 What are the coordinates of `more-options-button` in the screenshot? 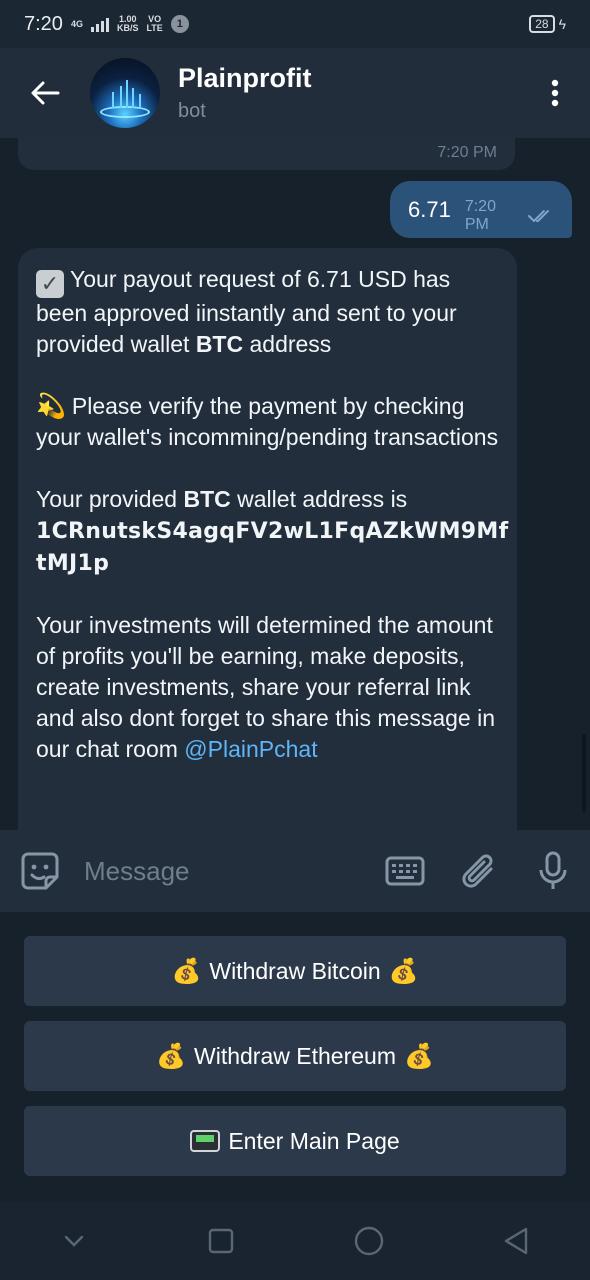 It's located at (555, 93).